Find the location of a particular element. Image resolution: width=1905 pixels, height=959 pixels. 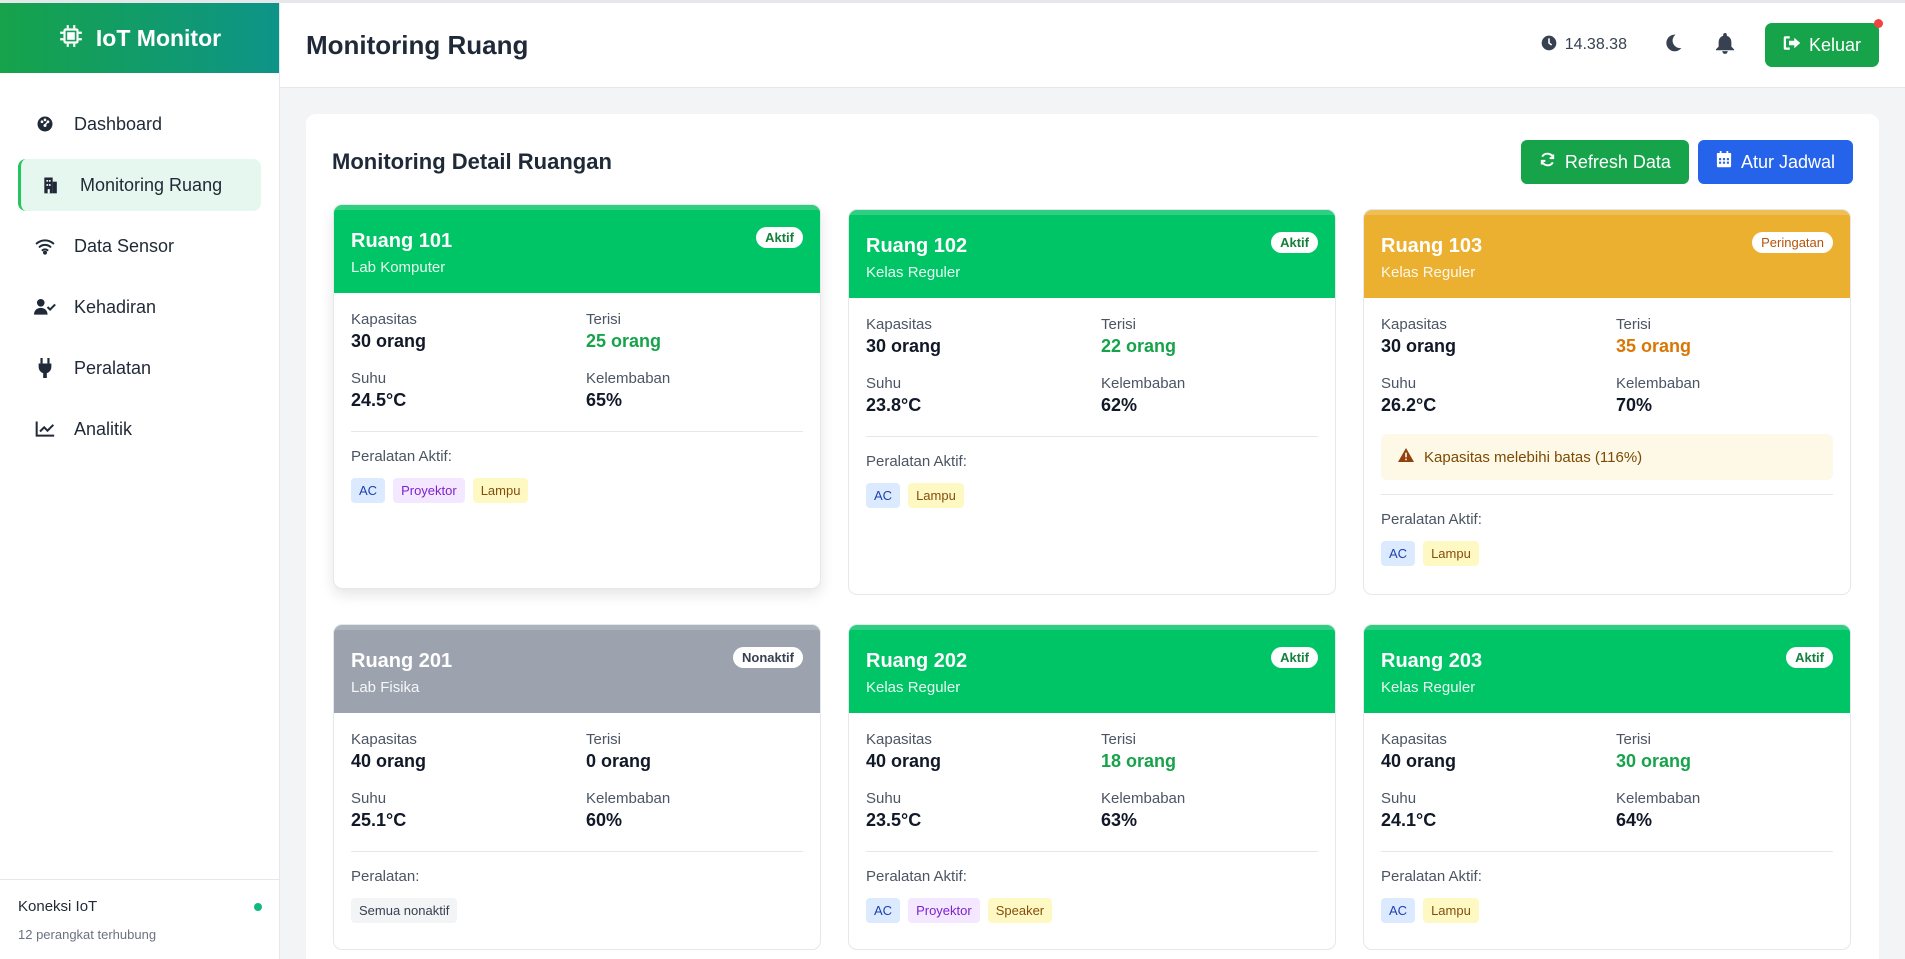

refresh-label: Refresh Data is located at coordinates (1617, 161).